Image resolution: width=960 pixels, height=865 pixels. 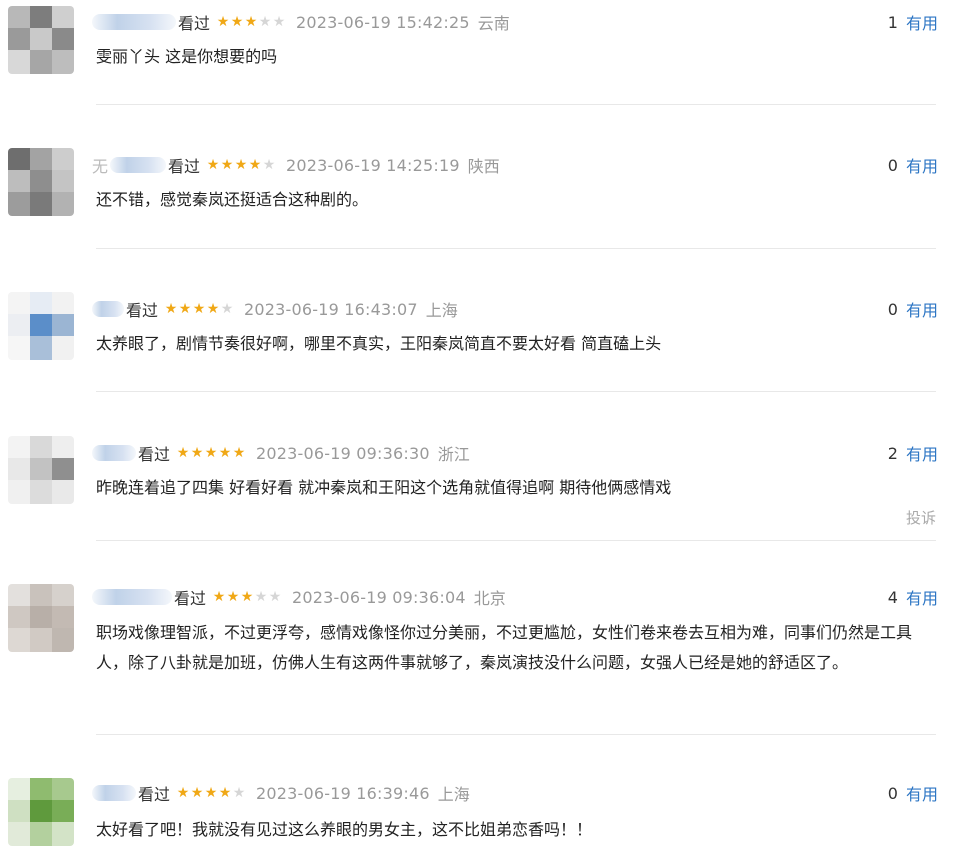 I want to click on comment-meta: 看过 ★ ★ ★ ★ ★ 2023-06-19 09:36:04 北京, so click(x=299, y=597).